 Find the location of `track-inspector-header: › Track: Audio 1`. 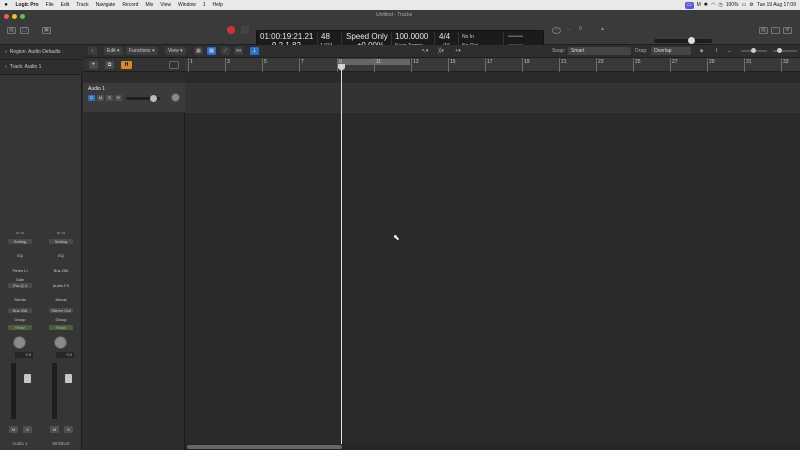

track-inspector-header: › Track: Audio 1 is located at coordinates (41, 67).